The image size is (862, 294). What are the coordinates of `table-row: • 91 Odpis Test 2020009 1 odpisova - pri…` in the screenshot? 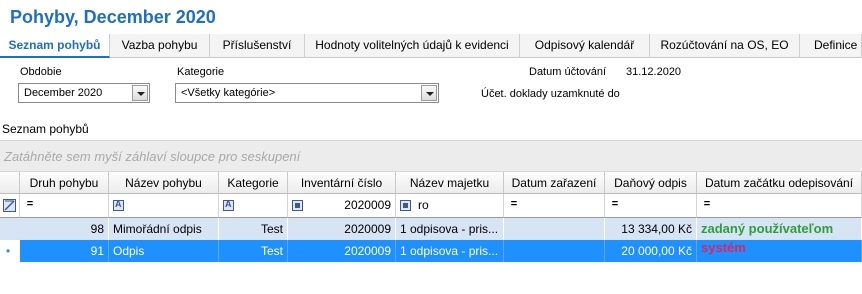 It's located at (431, 251).